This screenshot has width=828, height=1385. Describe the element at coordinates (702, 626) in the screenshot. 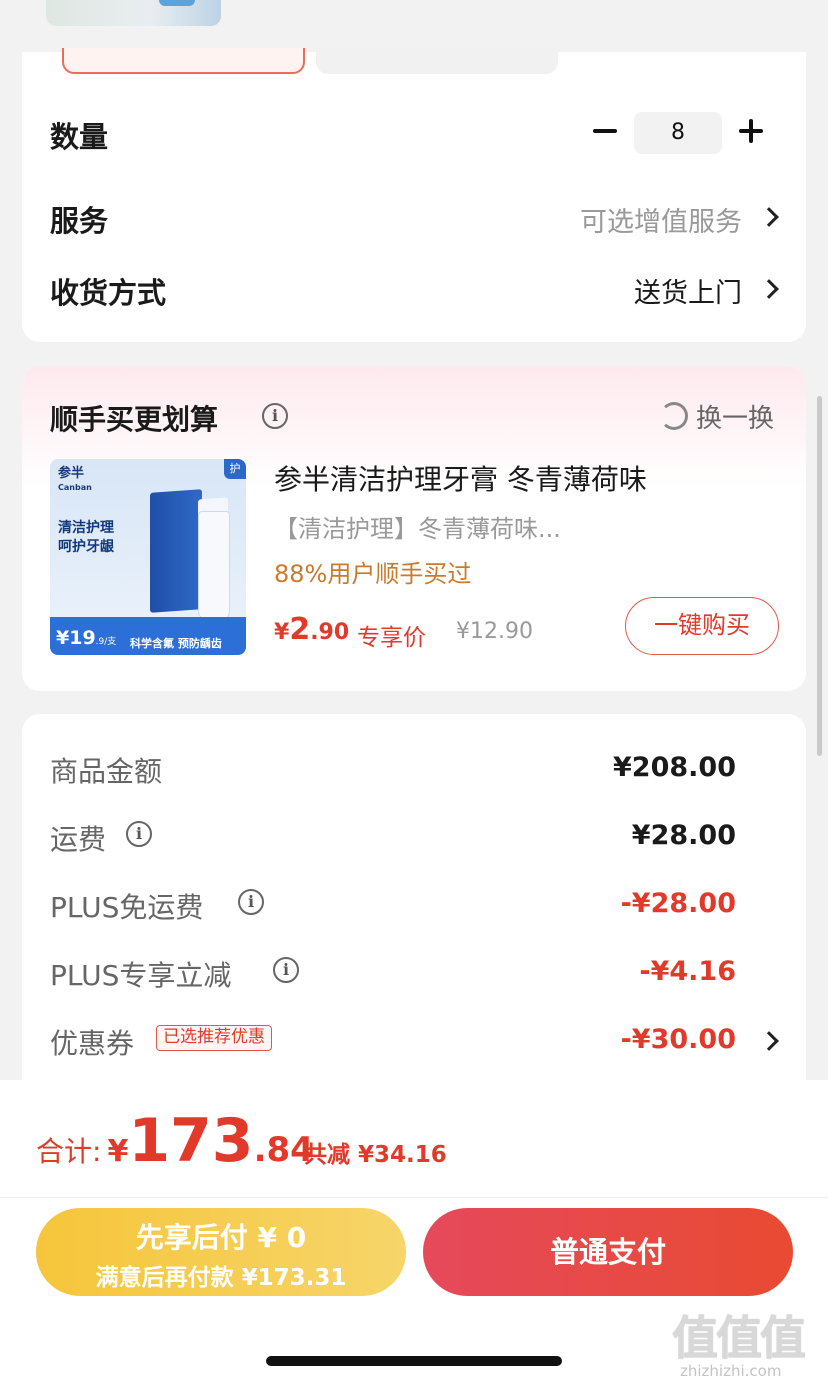

I see `one-click-buy-button: 一键购买` at that location.